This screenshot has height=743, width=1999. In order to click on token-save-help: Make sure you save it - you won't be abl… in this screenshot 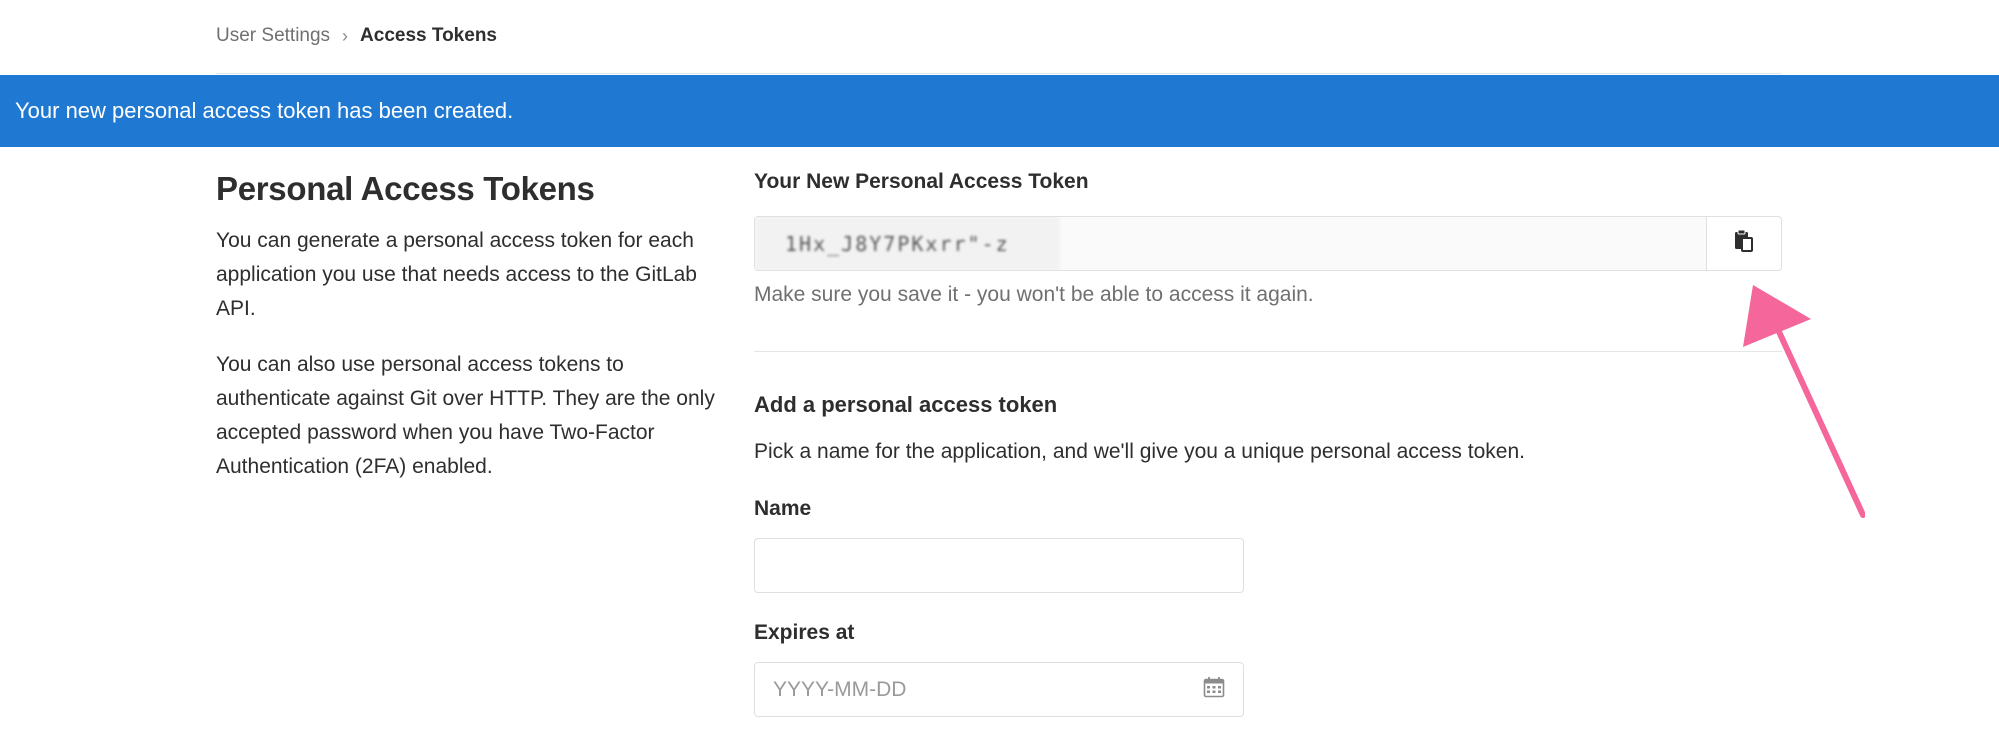, I will do `click(1034, 294)`.